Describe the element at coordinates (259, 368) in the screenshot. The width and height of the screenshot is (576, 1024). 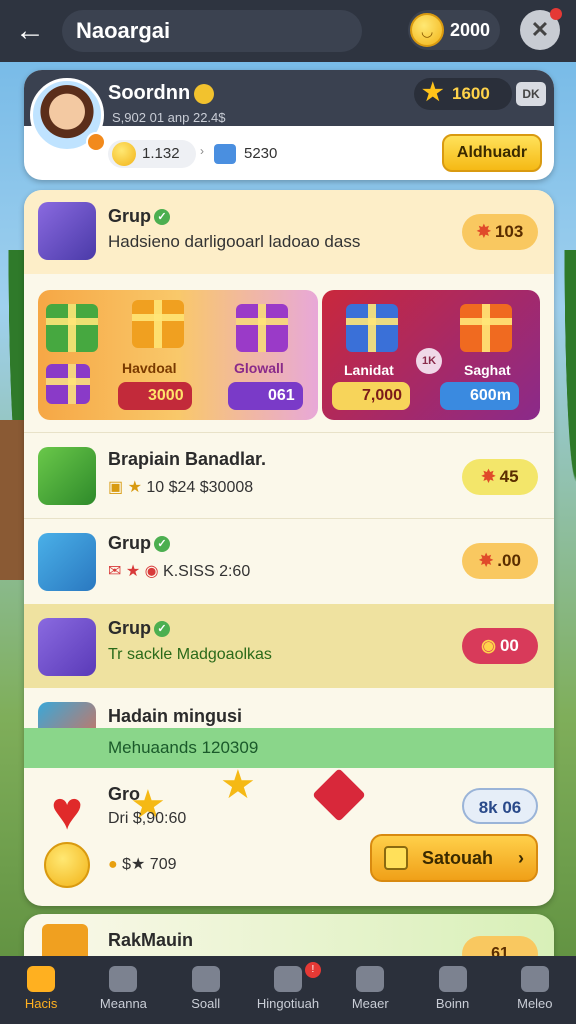
I see `gift-label: Glowall` at that location.